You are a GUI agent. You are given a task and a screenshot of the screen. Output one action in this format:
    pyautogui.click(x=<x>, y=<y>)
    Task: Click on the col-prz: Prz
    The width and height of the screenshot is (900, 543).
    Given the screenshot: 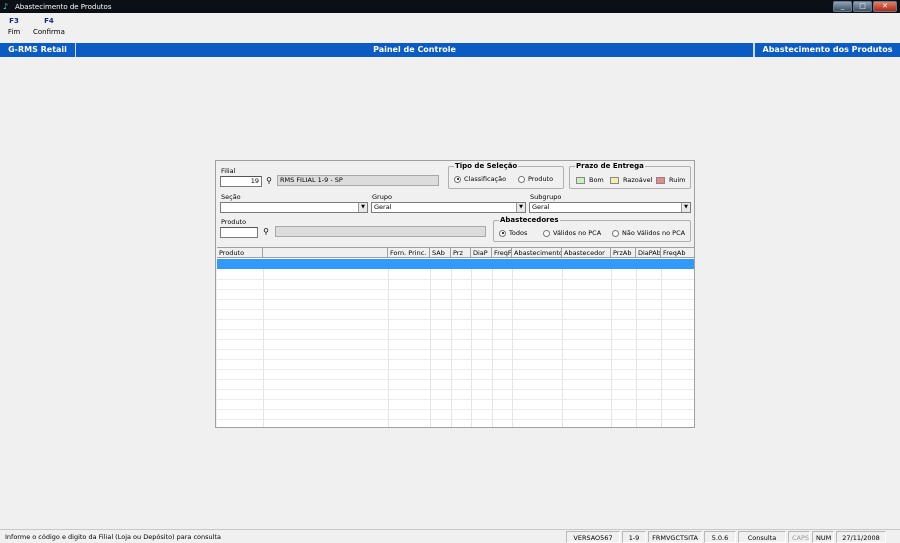 What is the action you would take?
    pyautogui.click(x=461, y=253)
    